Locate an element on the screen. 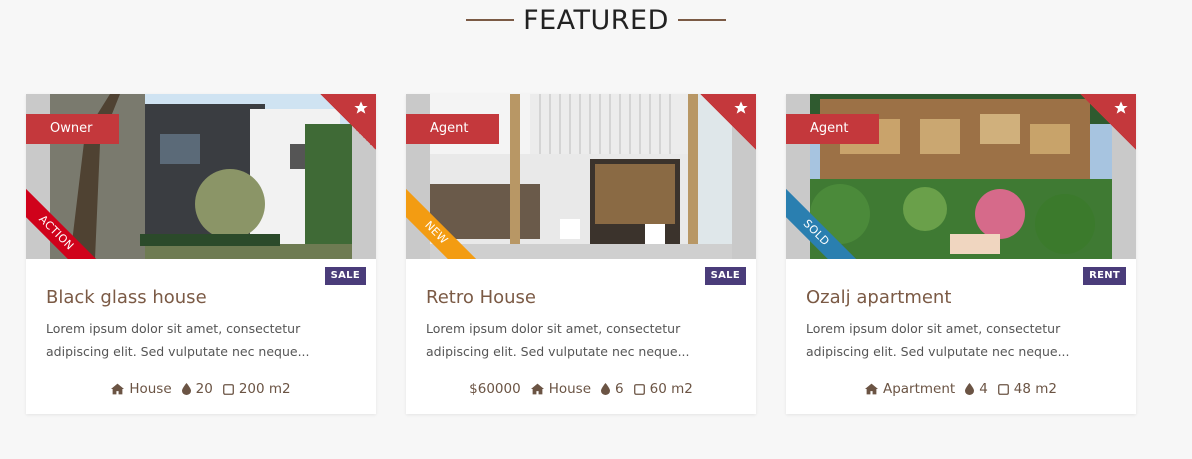 This screenshot has width=1192, height=459. listing-meta: $60000 House 6 60 m2 is located at coordinates (581, 389).